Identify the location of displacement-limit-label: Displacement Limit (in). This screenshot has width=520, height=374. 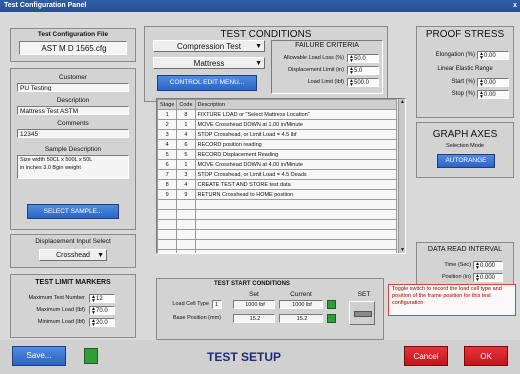
(316, 70).